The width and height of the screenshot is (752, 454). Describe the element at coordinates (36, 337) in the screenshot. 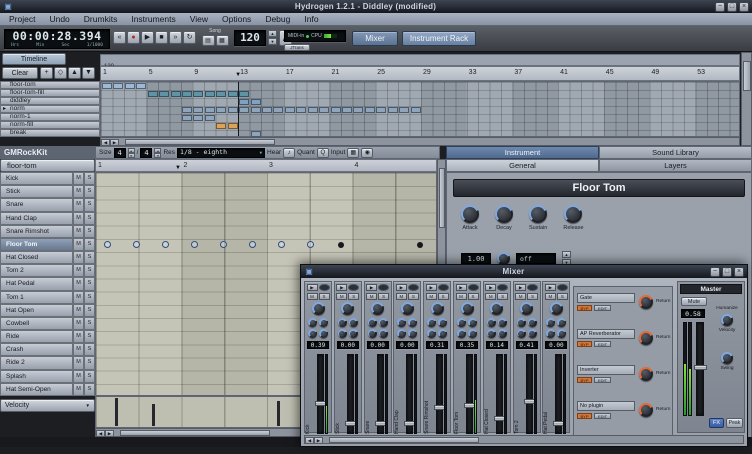

I see `instrument-name-button: Ride` at that location.